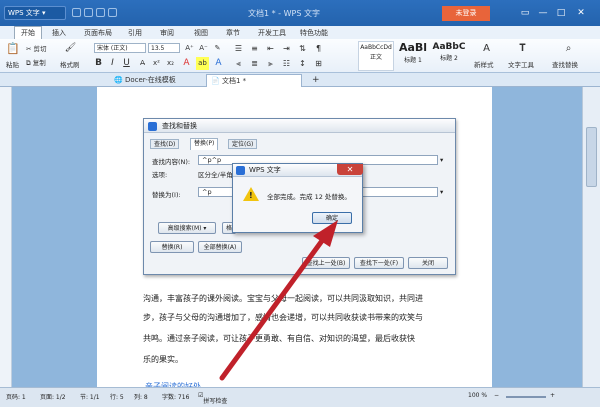 The width and height of the screenshot is (600, 407). Describe the element at coordinates (552, 395) in the screenshot. I see `zoom-in-button: +` at that location.